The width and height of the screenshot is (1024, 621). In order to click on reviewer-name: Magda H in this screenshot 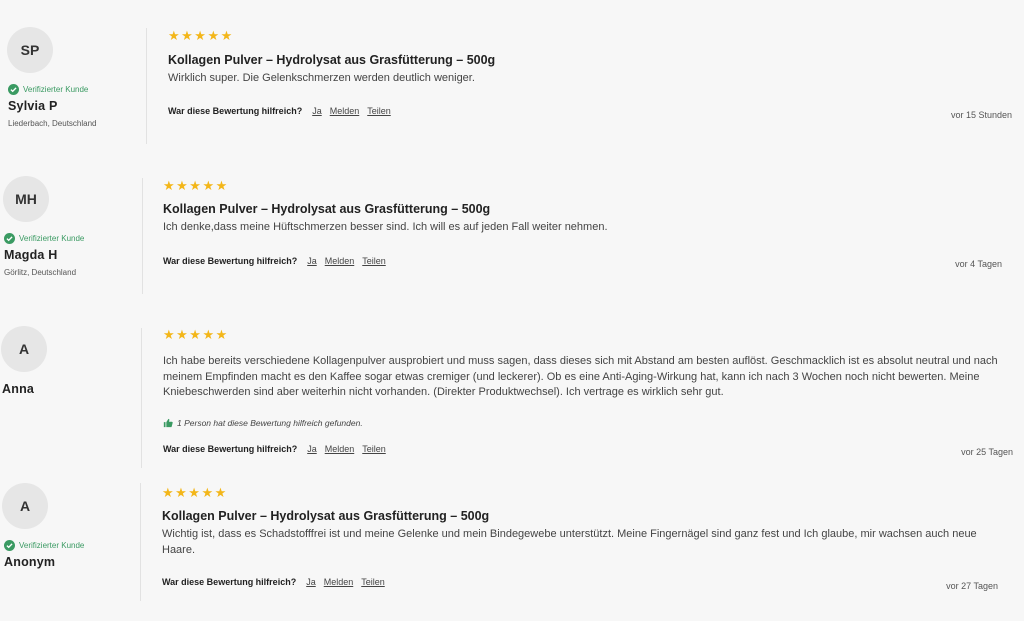, I will do `click(31, 255)`.